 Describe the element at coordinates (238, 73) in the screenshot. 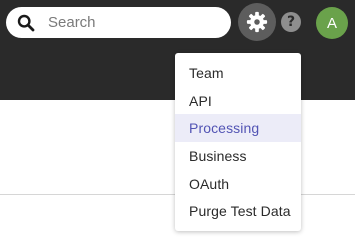

I see `menu-item-team: Team` at that location.